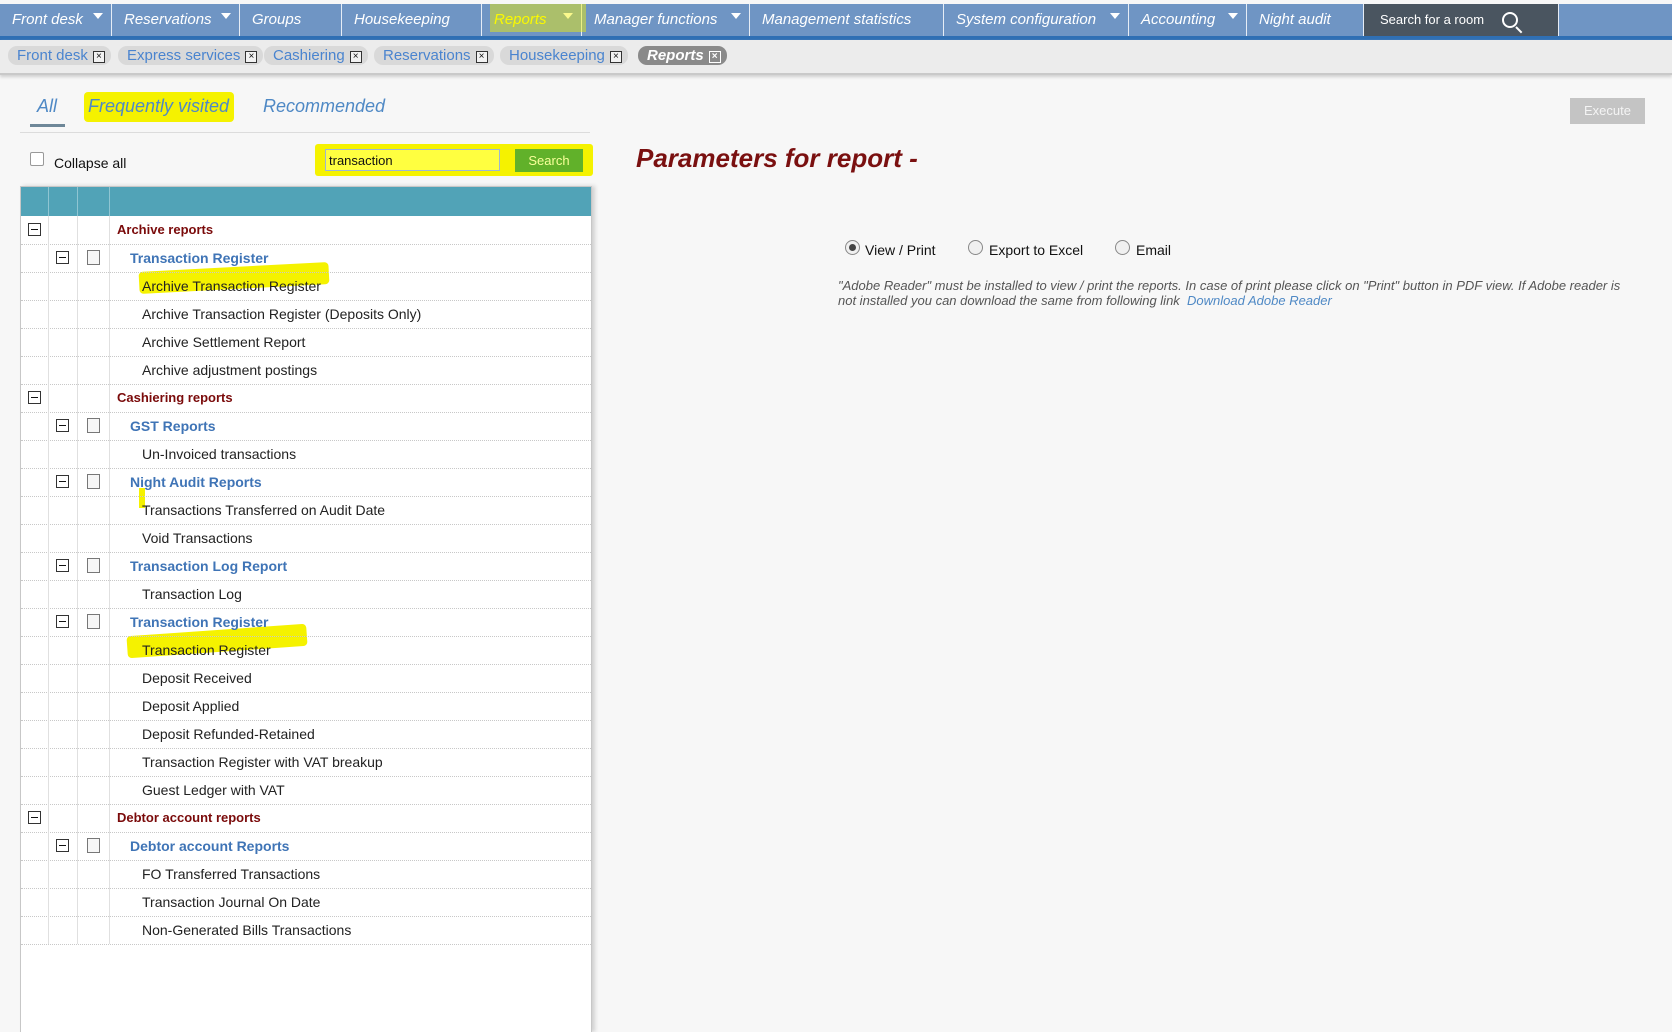 The image size is (1672, 1032). What do you see at coordinates (47, 106) in the screenshot?
I see `tab-all: All` at bounding box center [47, 106].